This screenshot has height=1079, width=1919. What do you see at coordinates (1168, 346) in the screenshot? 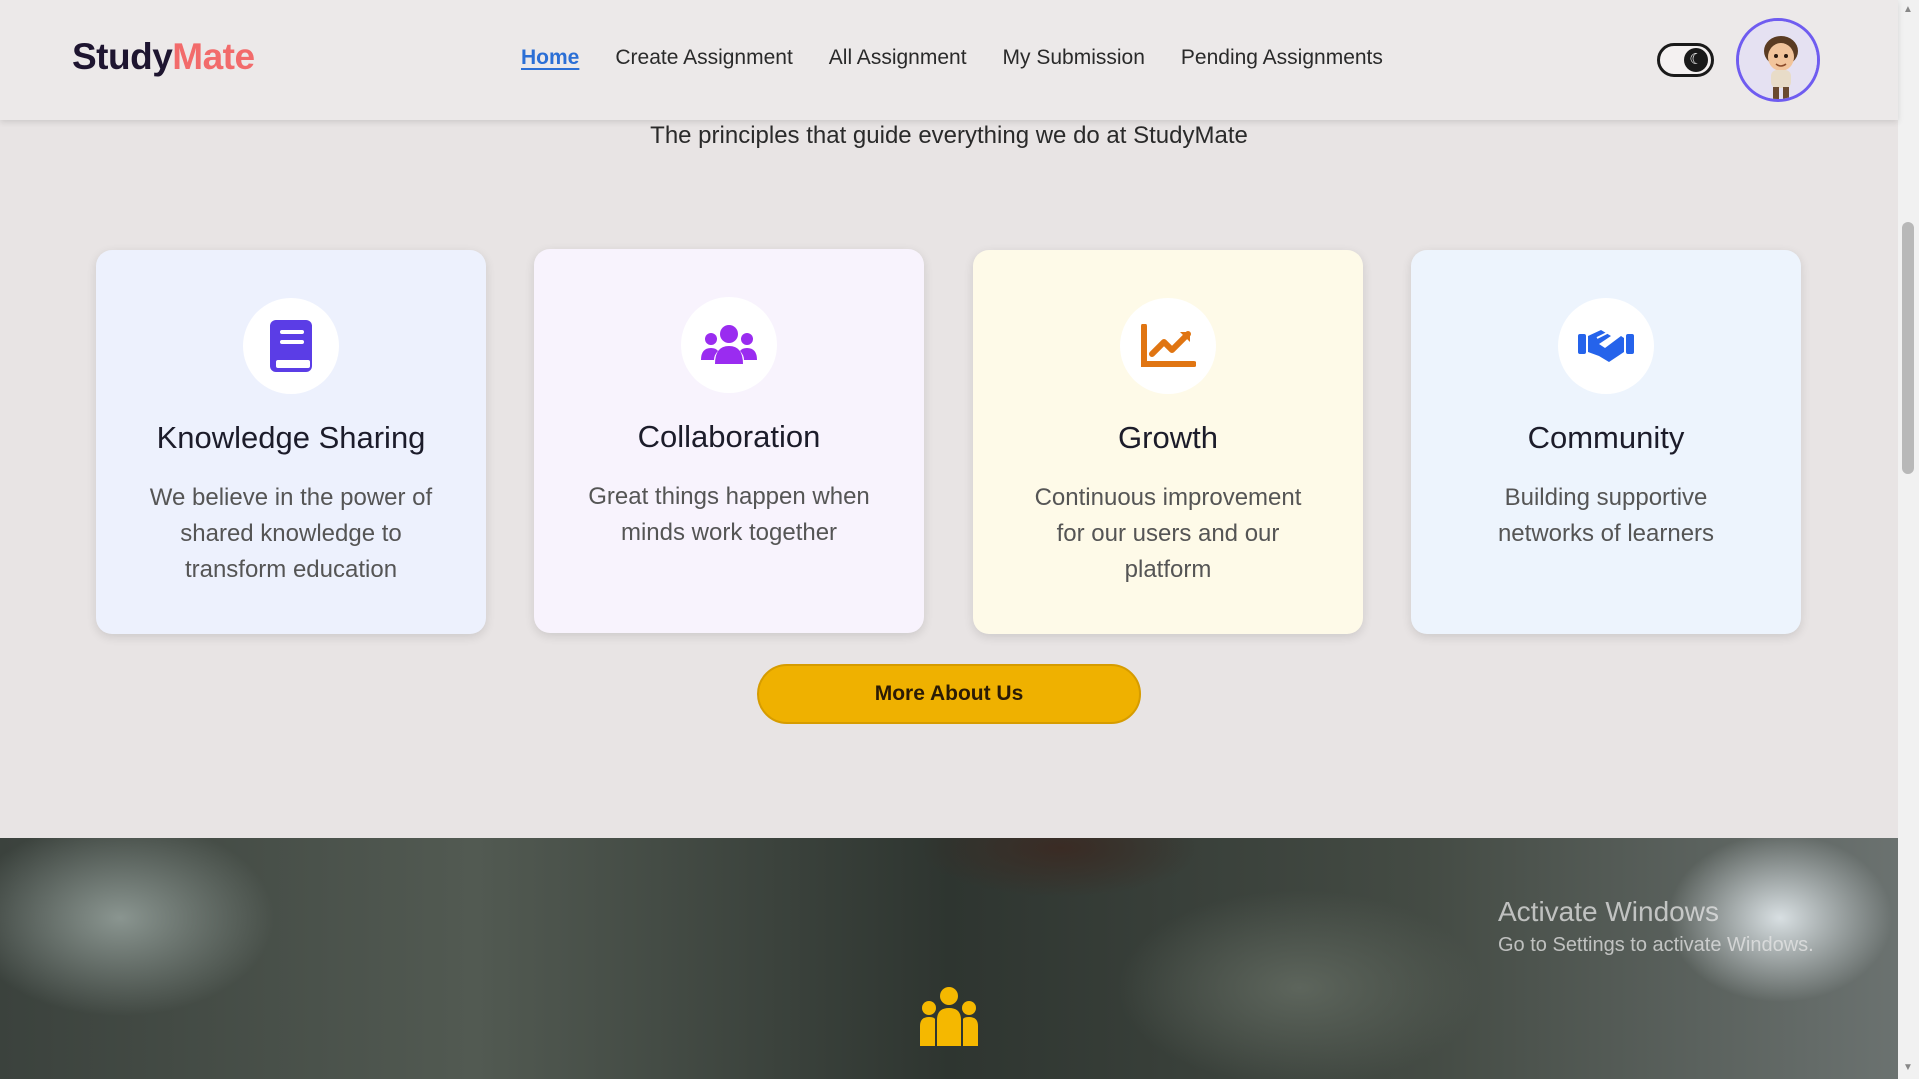
I see `chart-line-icon` at bounding box center [1168, 346].